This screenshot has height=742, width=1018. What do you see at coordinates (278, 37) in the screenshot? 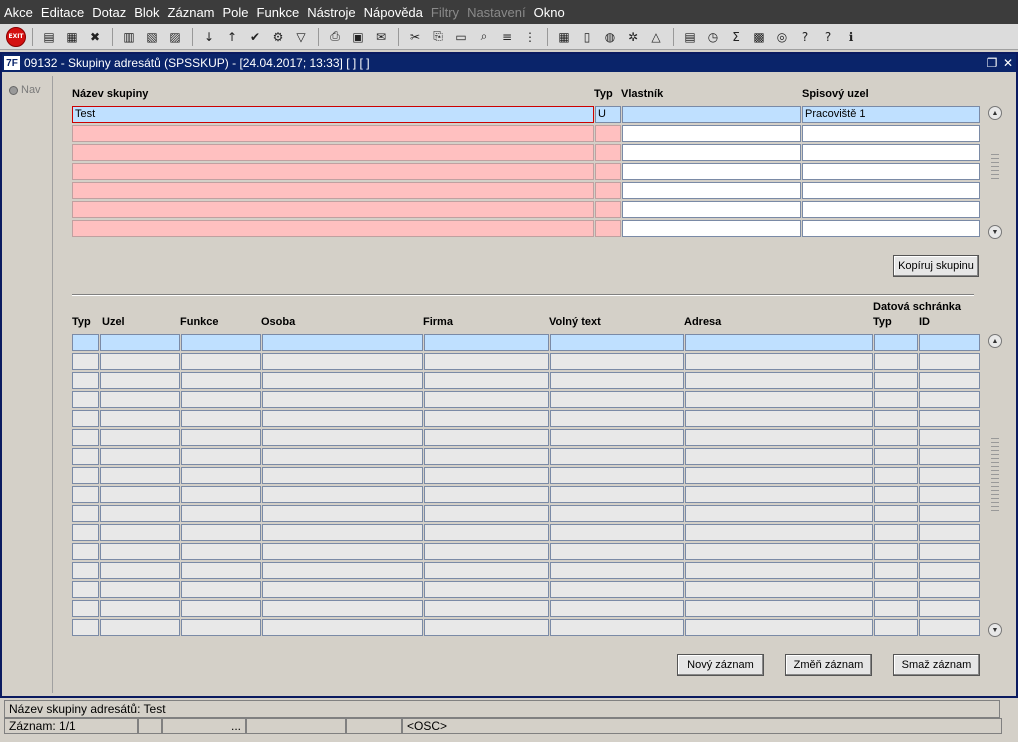
I see `tool-icon: ⚙` at bounding box center [278, 37].